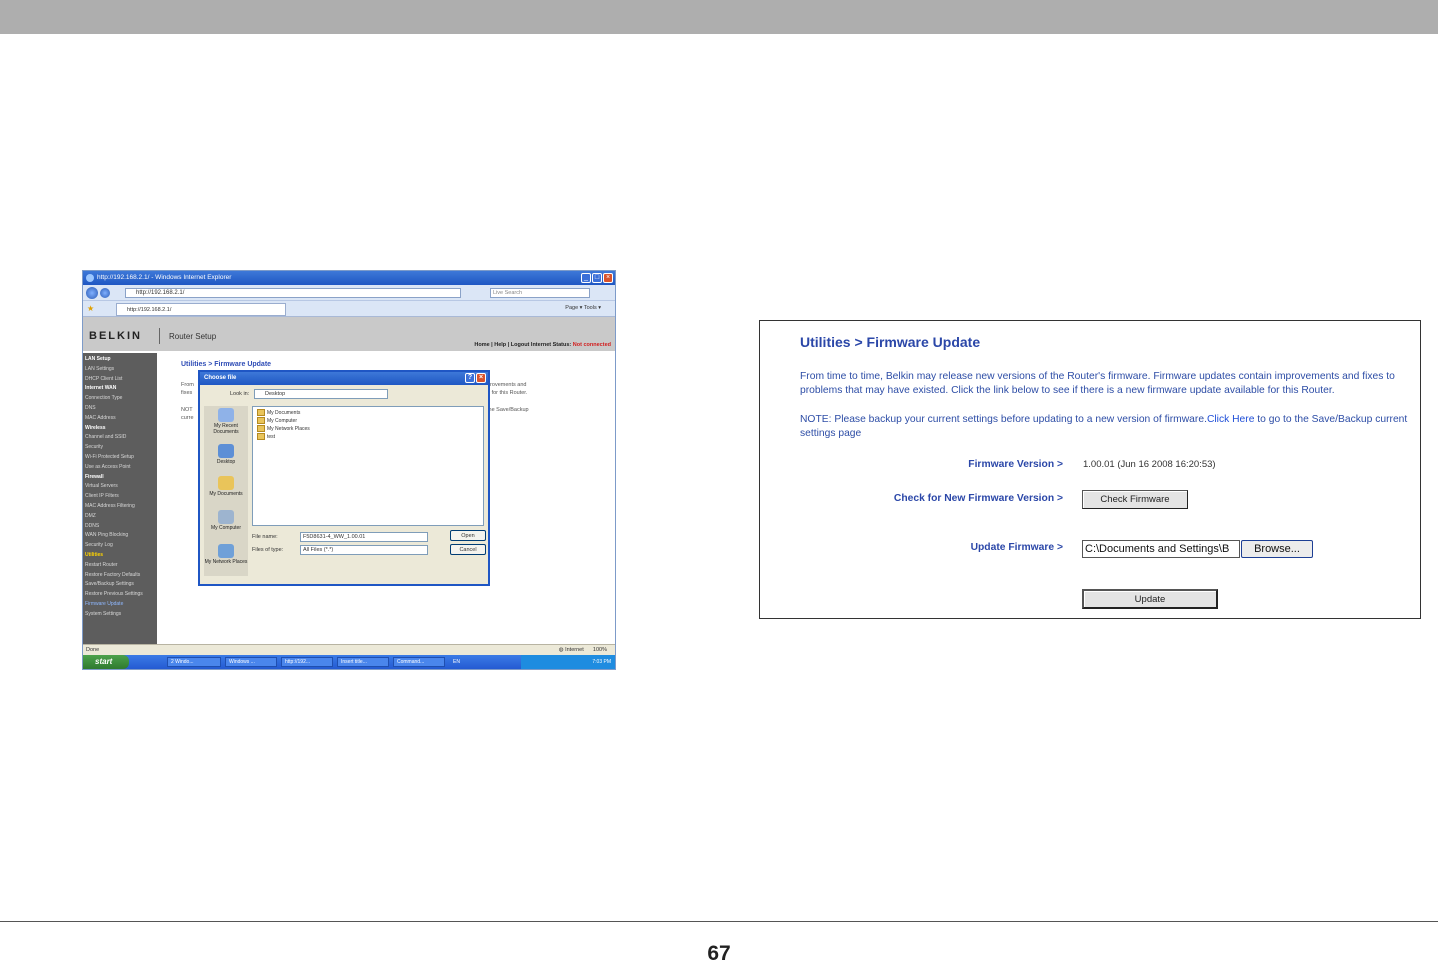 The width and height of the screenshot is (1438, 966). Describe the element at coordinates (121, 468) in the screenshot. I see `sidebar-item: Use as Access Point` at that location.